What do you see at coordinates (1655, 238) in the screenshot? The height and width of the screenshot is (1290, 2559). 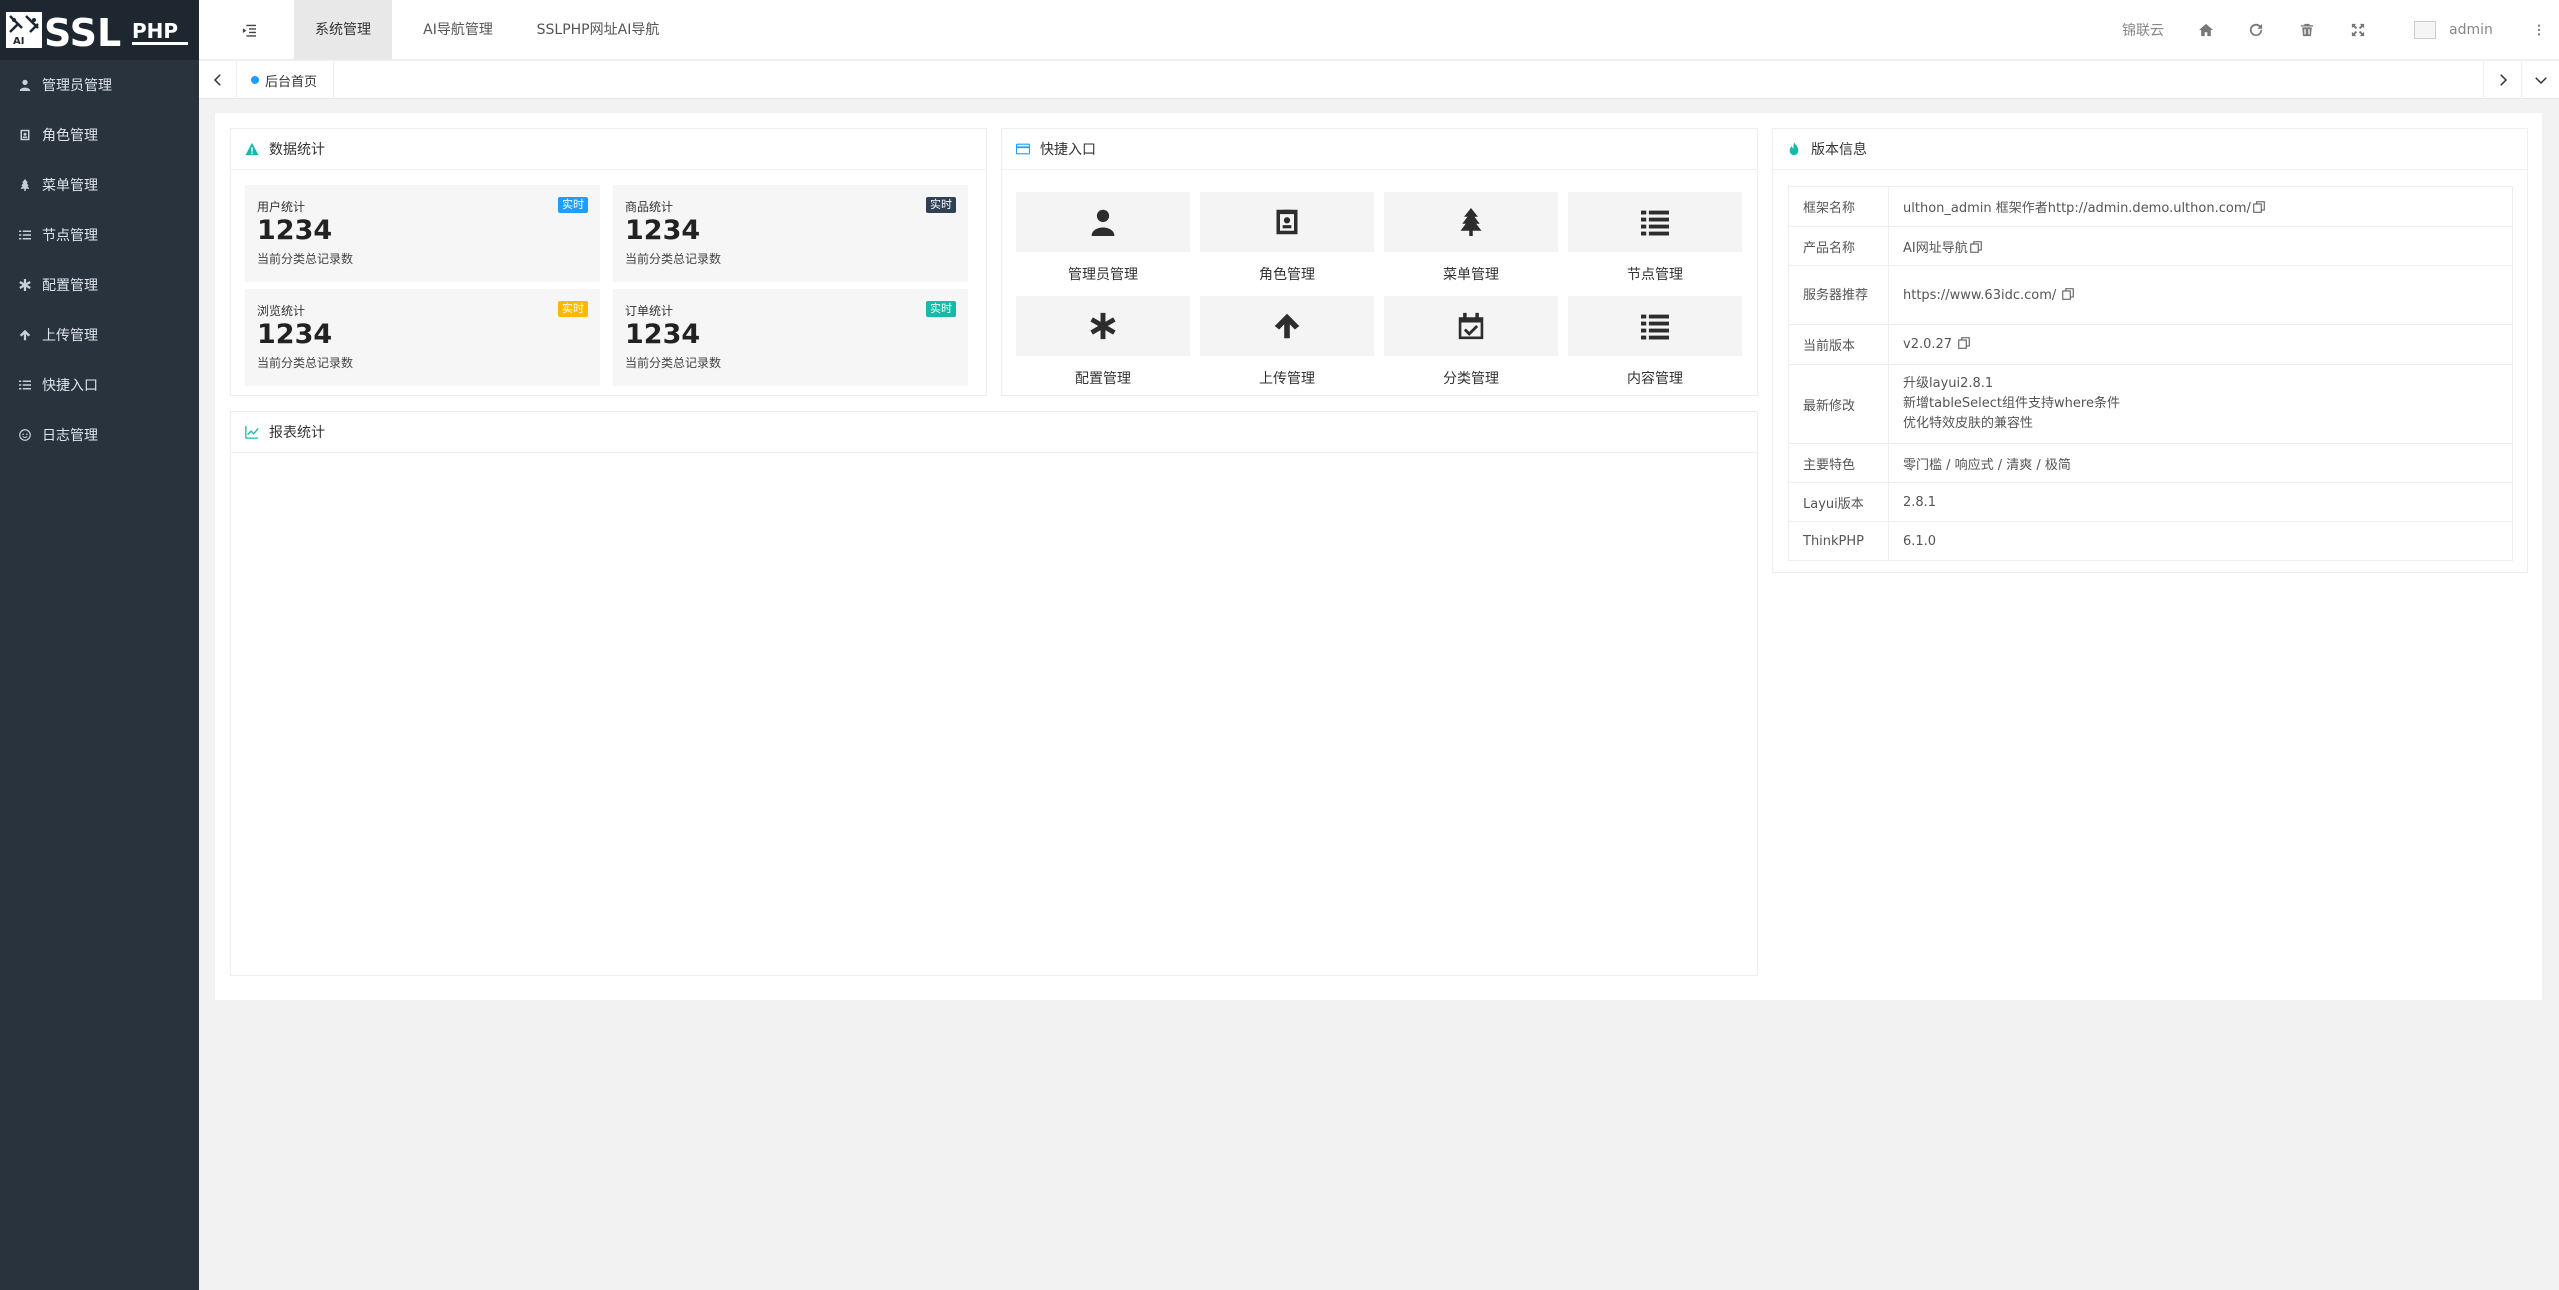 I see `quick-entry-node: 节点管理` at bounding box center [1655, 238].